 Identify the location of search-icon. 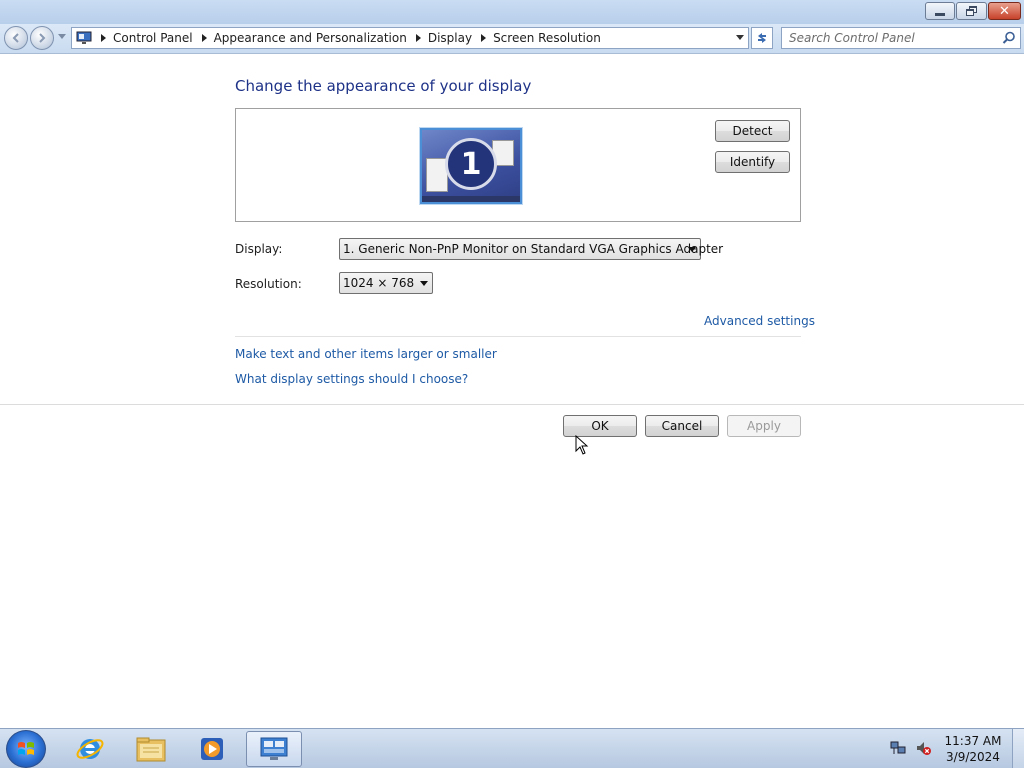
(1009, 38).